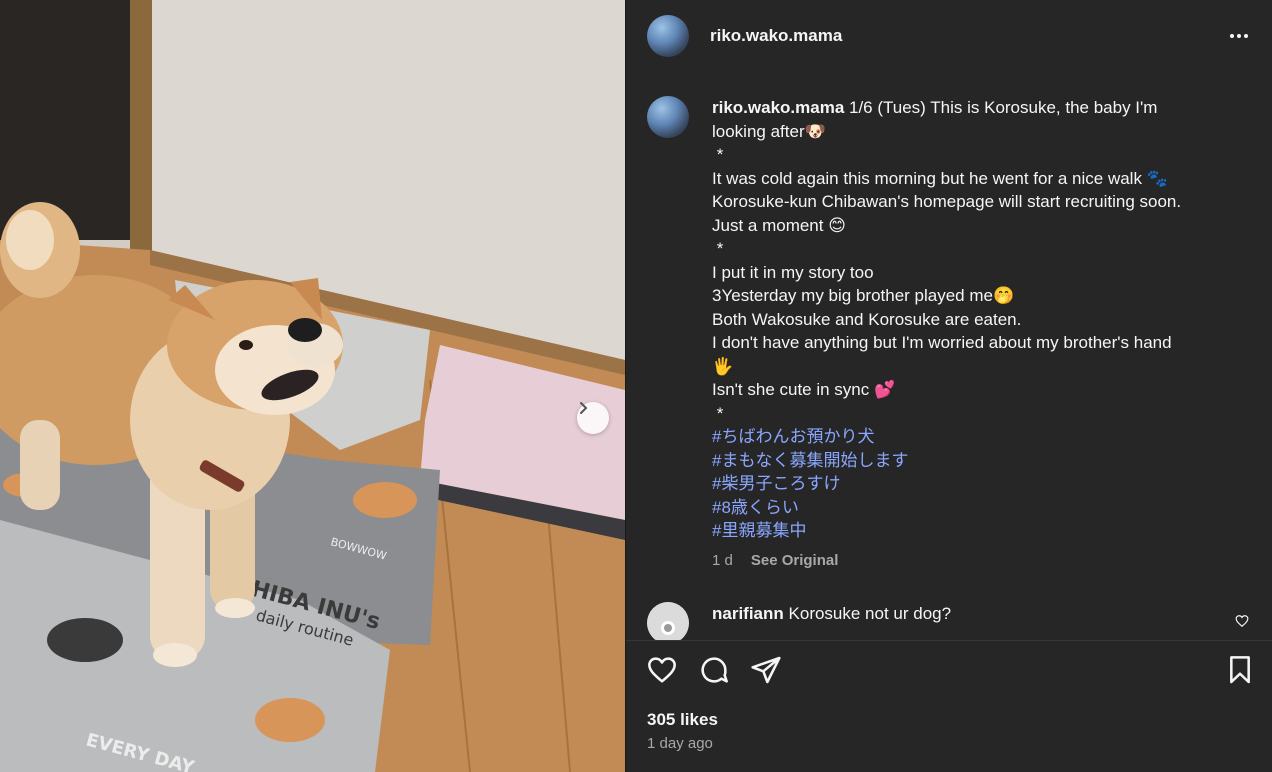 The height and width of the screenshot is (772, 1272). I want to click on action-bar, so click(951, 672).